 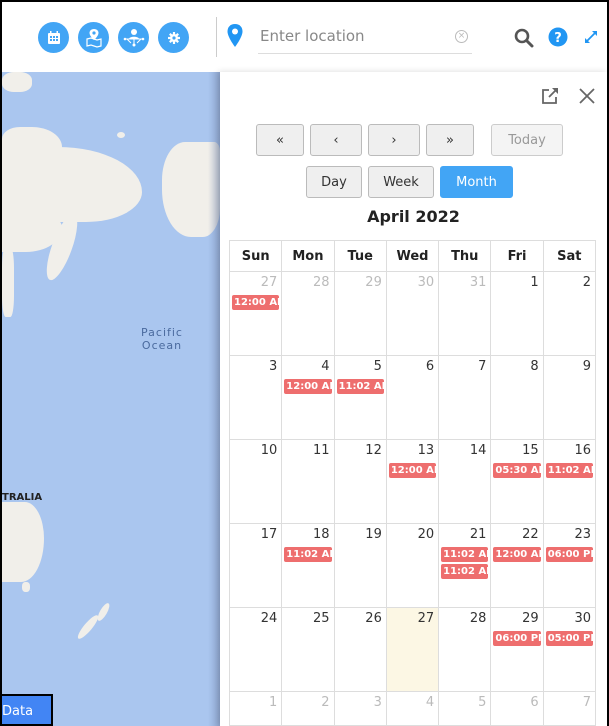 I want to click on day-cell: 22 12:00 AM, so click(x=517, y=565).